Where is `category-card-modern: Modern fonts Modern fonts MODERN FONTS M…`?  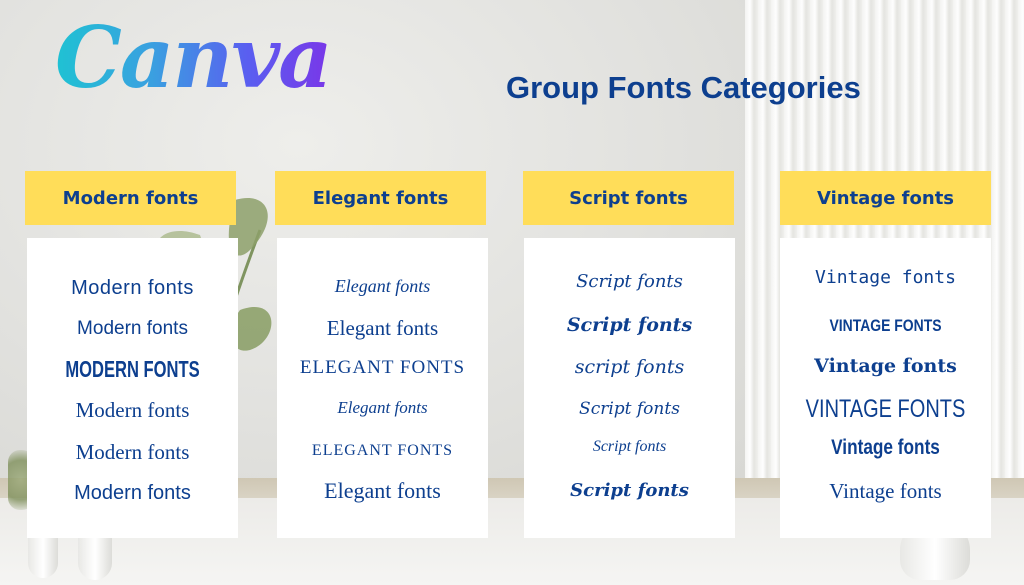
category-card-modern: Modern fonts Modern fonts MODERN FONTS M… is located at coordinates (132, 388).